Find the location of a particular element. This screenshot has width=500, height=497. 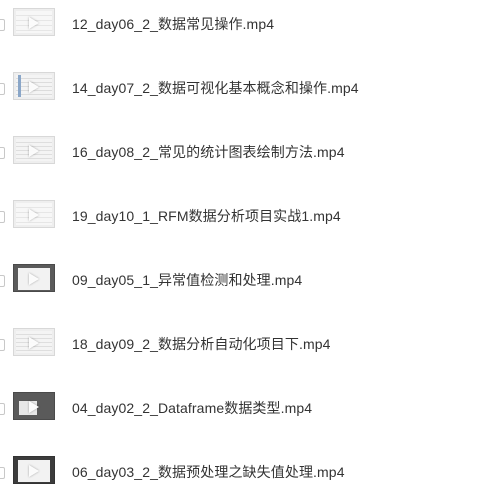

file-row: 12_day06_2_数据常见操作.mp4 is located at coordinates (250, 27).